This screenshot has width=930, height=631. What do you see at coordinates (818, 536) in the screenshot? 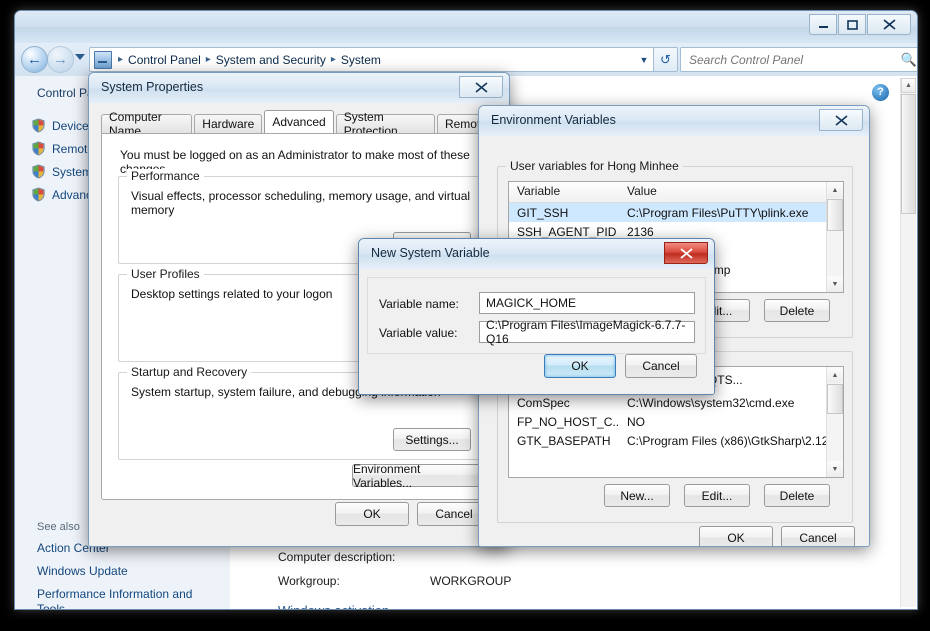
I see `environment-variables-cancel-button: Cancel` at bounding box center [818, 536].